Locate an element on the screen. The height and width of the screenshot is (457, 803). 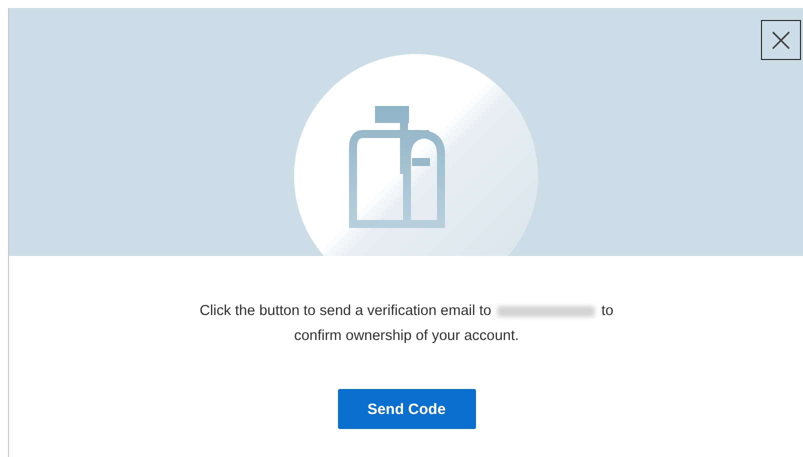
close-button: × is located at coordinates (781, 40).